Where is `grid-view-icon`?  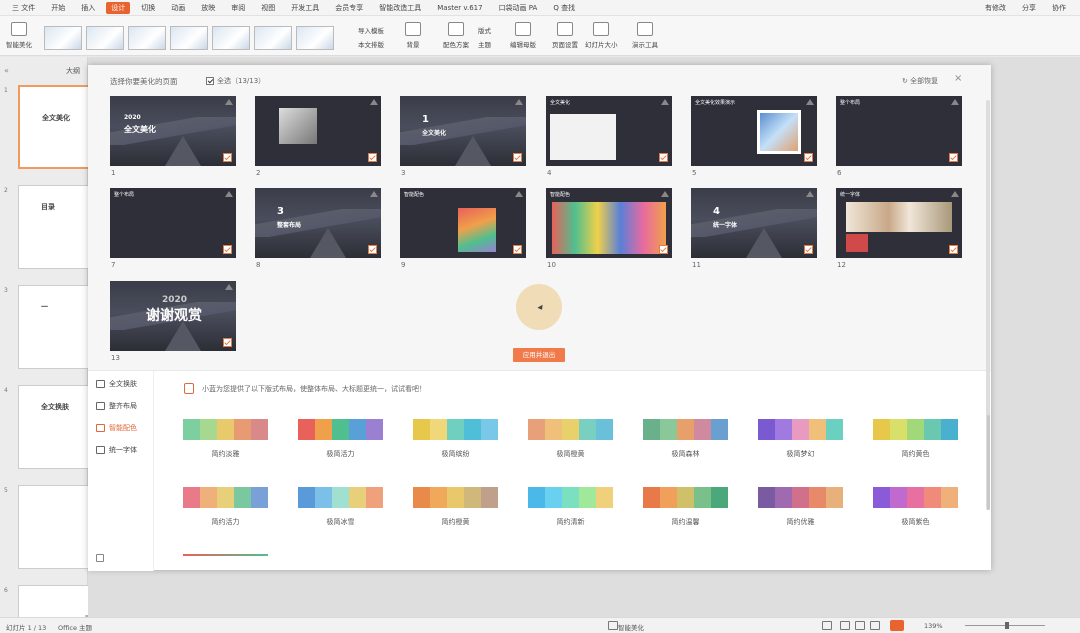
grid-view-icon is located at coordinates (860, 625).